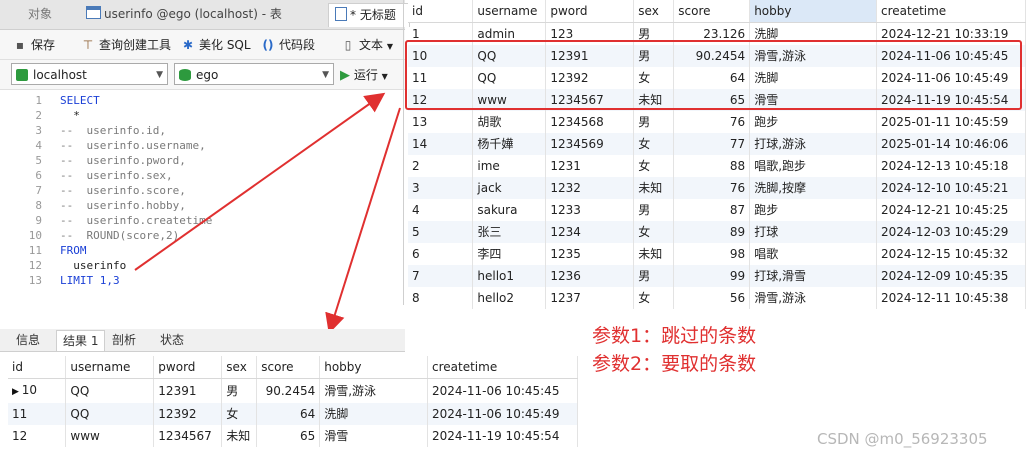 Image resolution: width=1026 pixels, height=457 pixels. Describe the element at coordinates (202, 340) in the screenshot. I see `result-tab-bar: 信息 结果 1 剖析 状态` at that location.